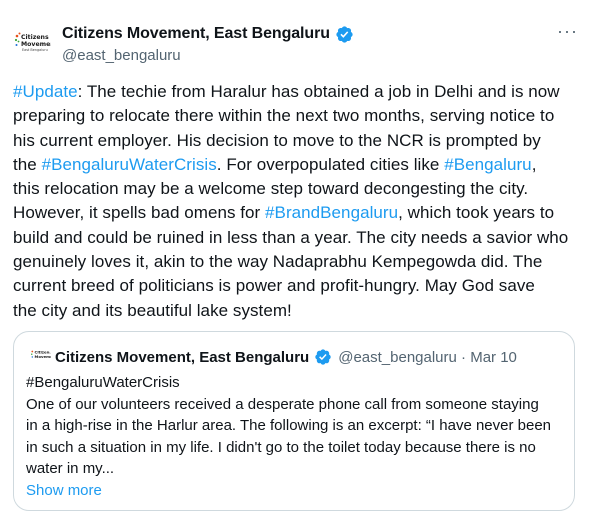 The width and height of the screenshot is (600, 511). What do you see at coordinates (534, 164) in the screenshot?
I see `tweet-text: ,` at bounding box center [534, 164].